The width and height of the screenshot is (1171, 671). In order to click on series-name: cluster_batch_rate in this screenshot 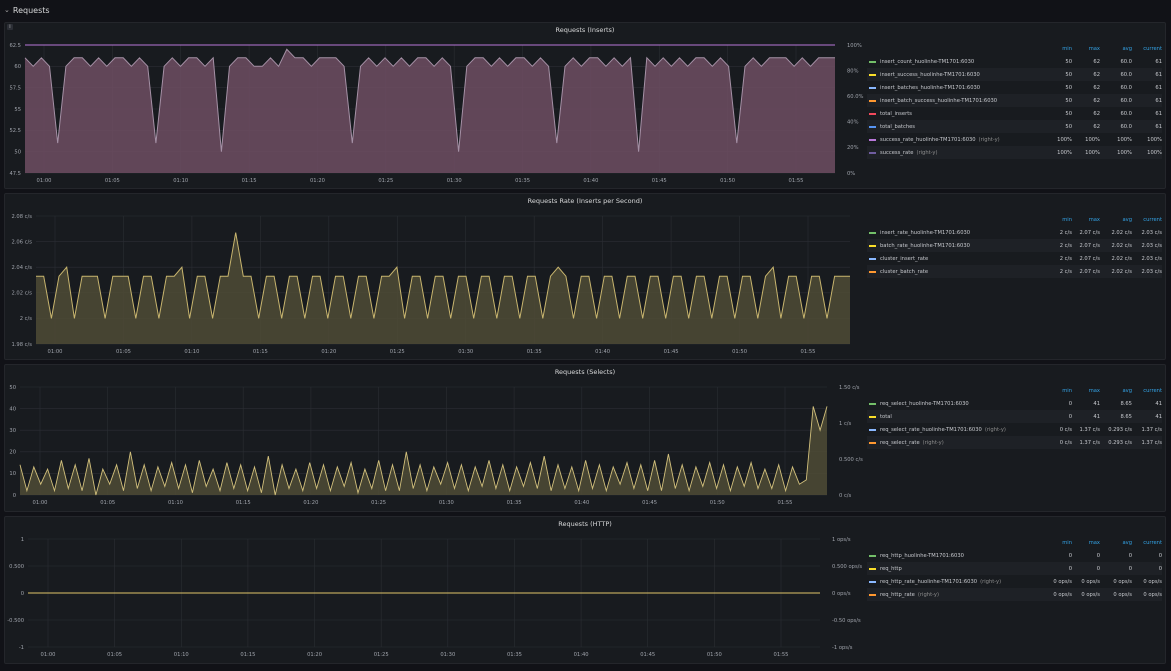, I will do `click(904, 272)`.